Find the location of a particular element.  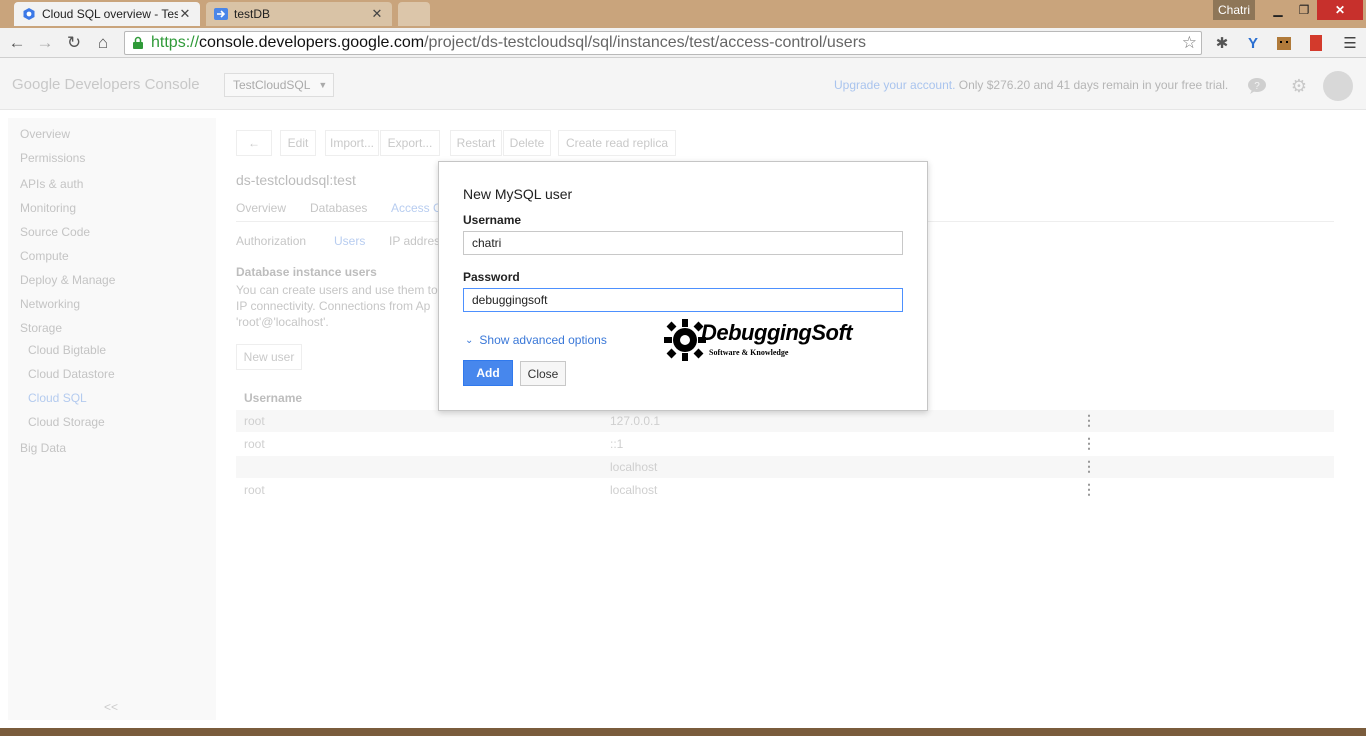

reload-icon: ↻ is located at coordinates (74, 43).